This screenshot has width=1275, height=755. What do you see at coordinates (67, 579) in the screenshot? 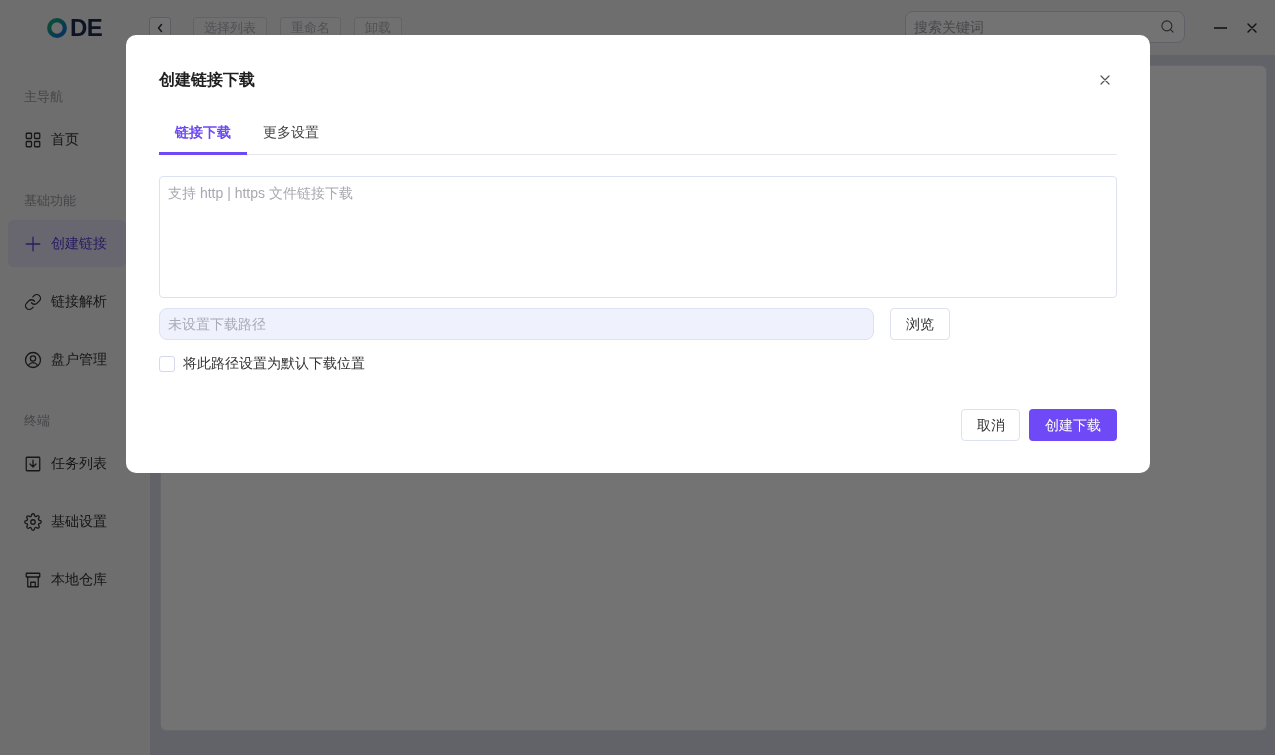
I see `sidebar-item: 本地仓库` at bounding box center [67, 579].